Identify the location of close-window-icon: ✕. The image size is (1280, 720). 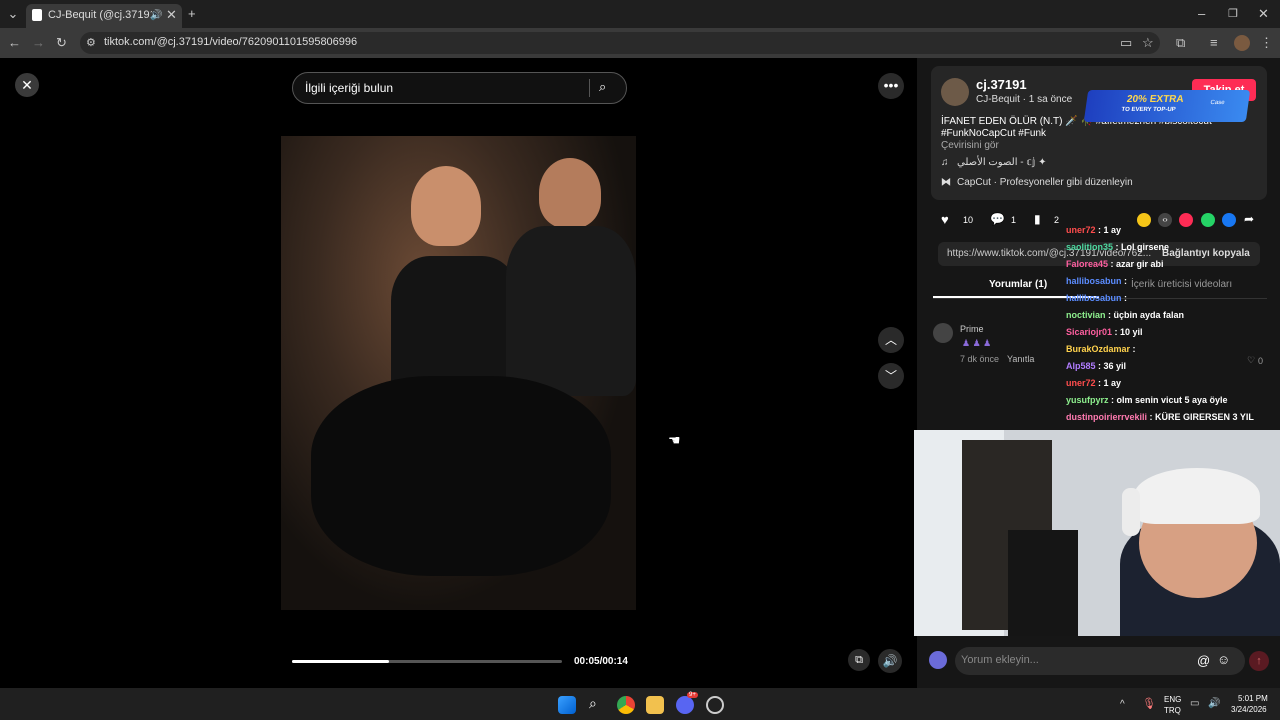
(1263, 14).